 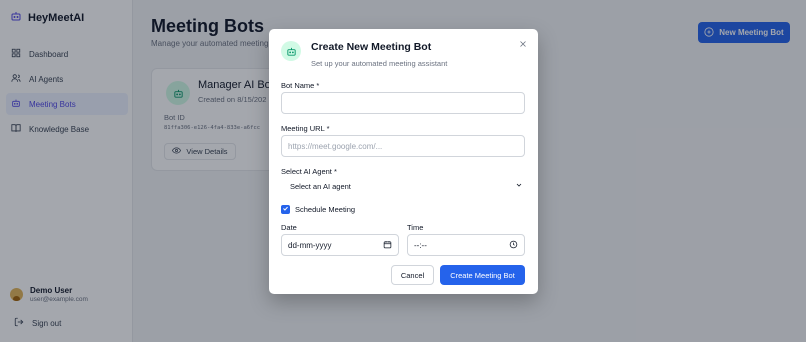 What do you see at coordinates (466, 245) in the screenshot?
I see `time-input: --:--` at bounding box center [466, 245].